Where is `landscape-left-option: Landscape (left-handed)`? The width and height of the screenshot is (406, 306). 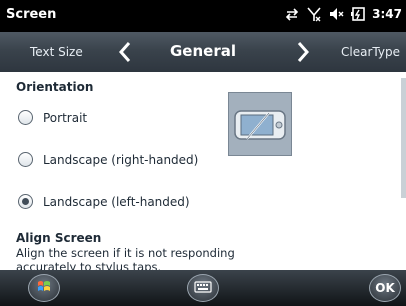 landscape-left-option: Landscape (left-handed) is located at coordinates (104, 201).